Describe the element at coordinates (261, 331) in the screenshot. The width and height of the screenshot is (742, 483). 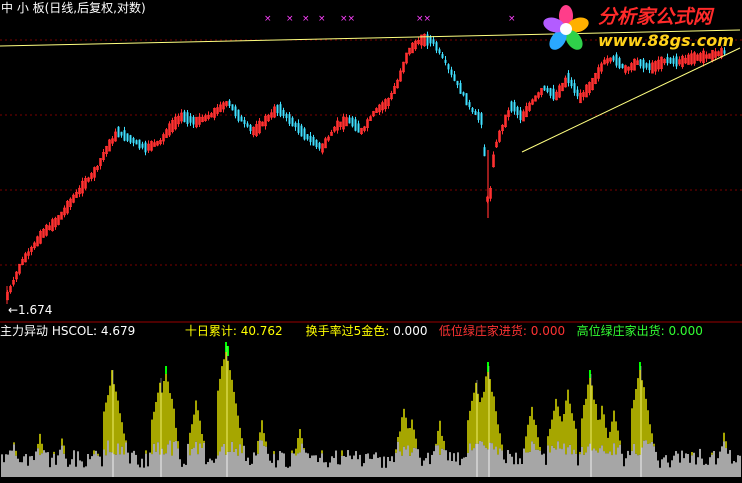
I see `ten-day-sum-value: 40.762` at that location.